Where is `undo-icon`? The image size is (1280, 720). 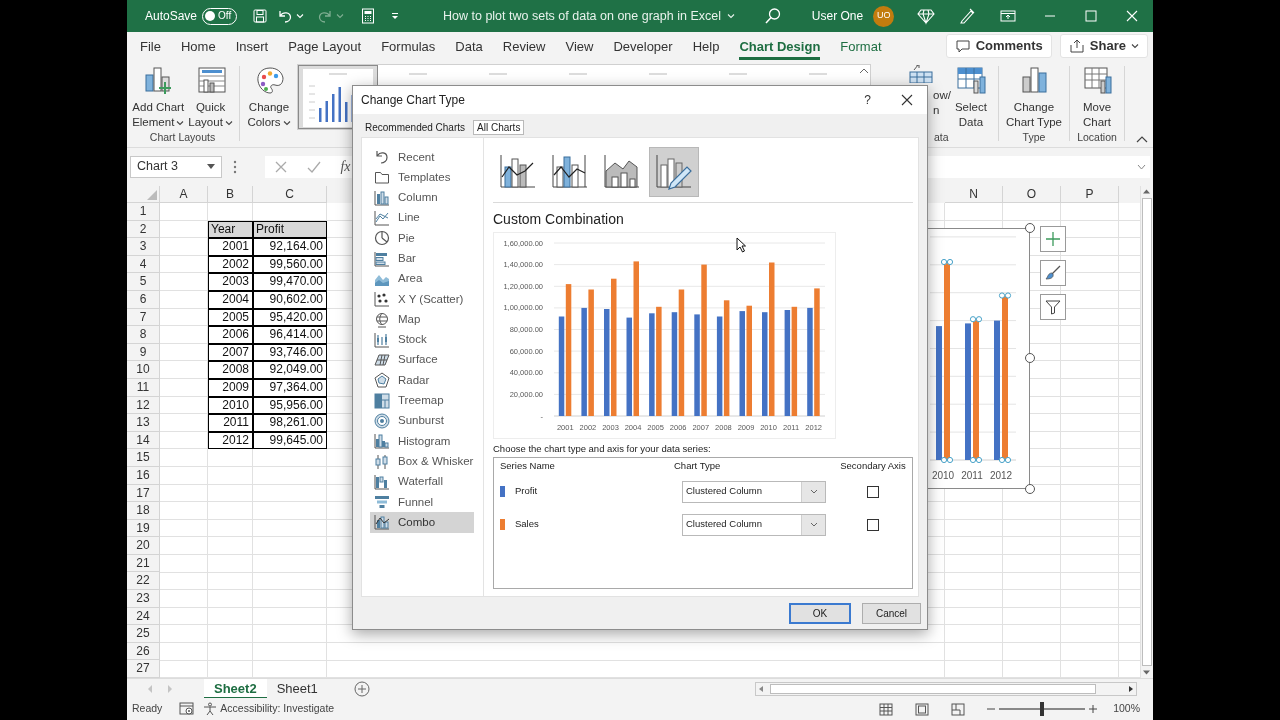
undo-icon is located at coordinates (285, 16).